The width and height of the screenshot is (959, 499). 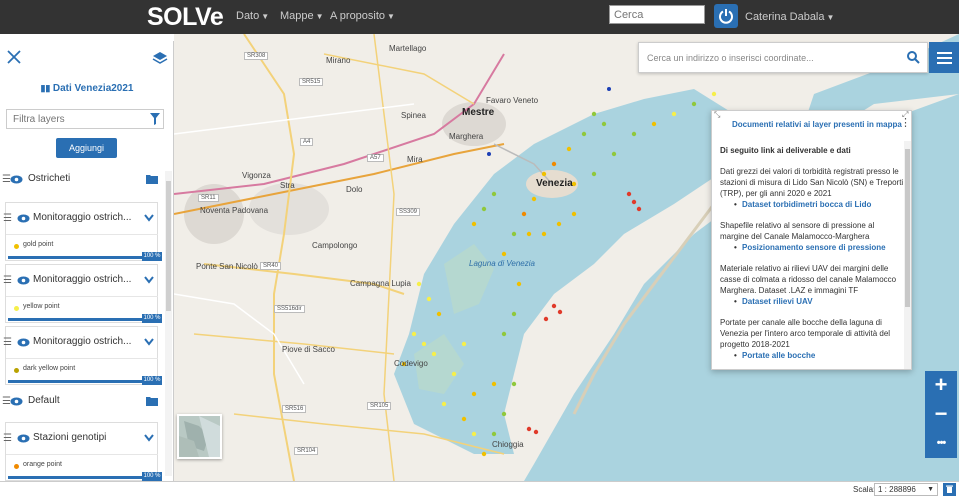 I want to click on road-label: SR105, so click(x=379, y=406).